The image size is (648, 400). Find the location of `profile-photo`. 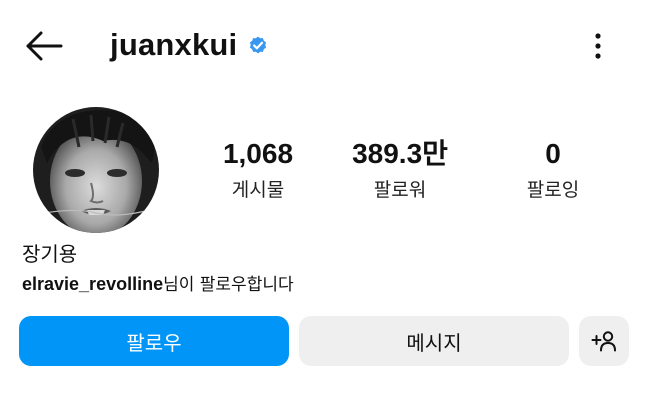

profile-photo is located at coordinates (96, 170).